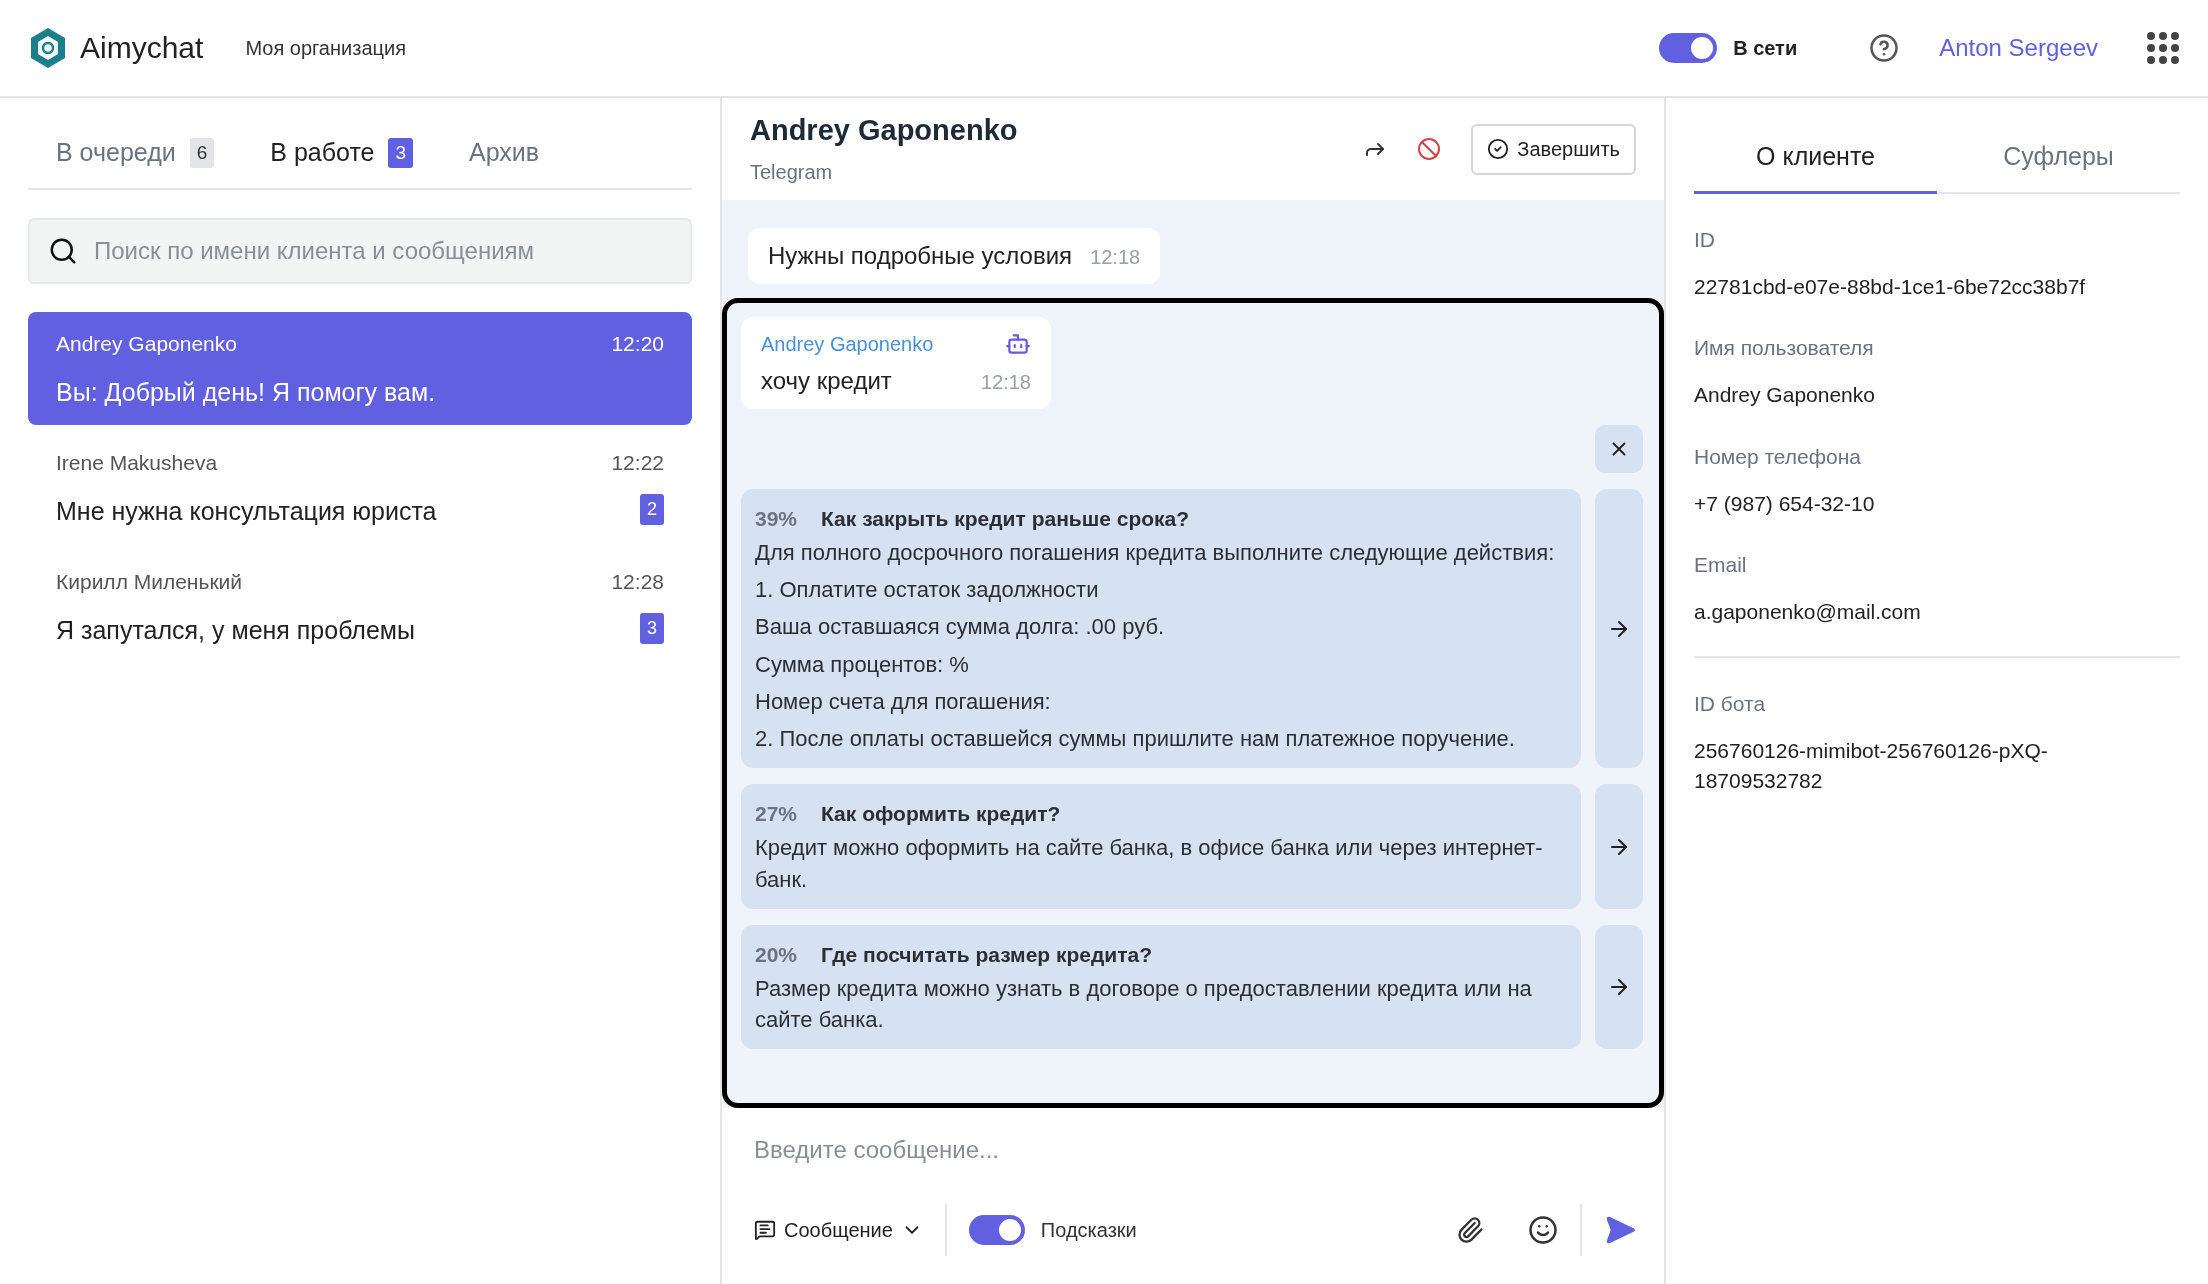  Describe the element at coordinates (1429, 149) in the screenshot. I see `block-icon` at that location.